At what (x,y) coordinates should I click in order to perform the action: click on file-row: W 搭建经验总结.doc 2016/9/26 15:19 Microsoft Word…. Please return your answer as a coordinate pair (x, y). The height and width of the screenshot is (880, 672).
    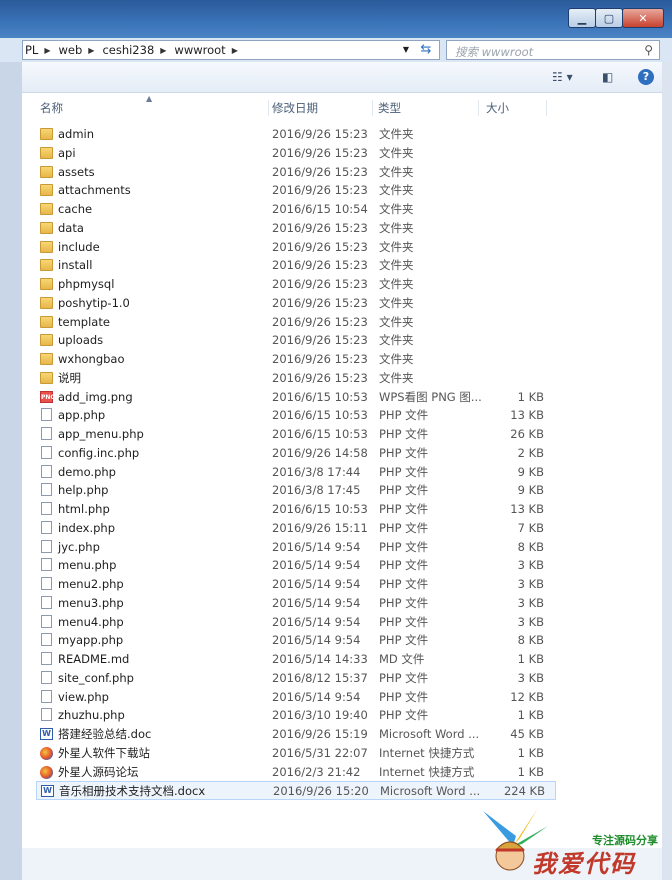
    Looking at the image, I should click on (296, 734).